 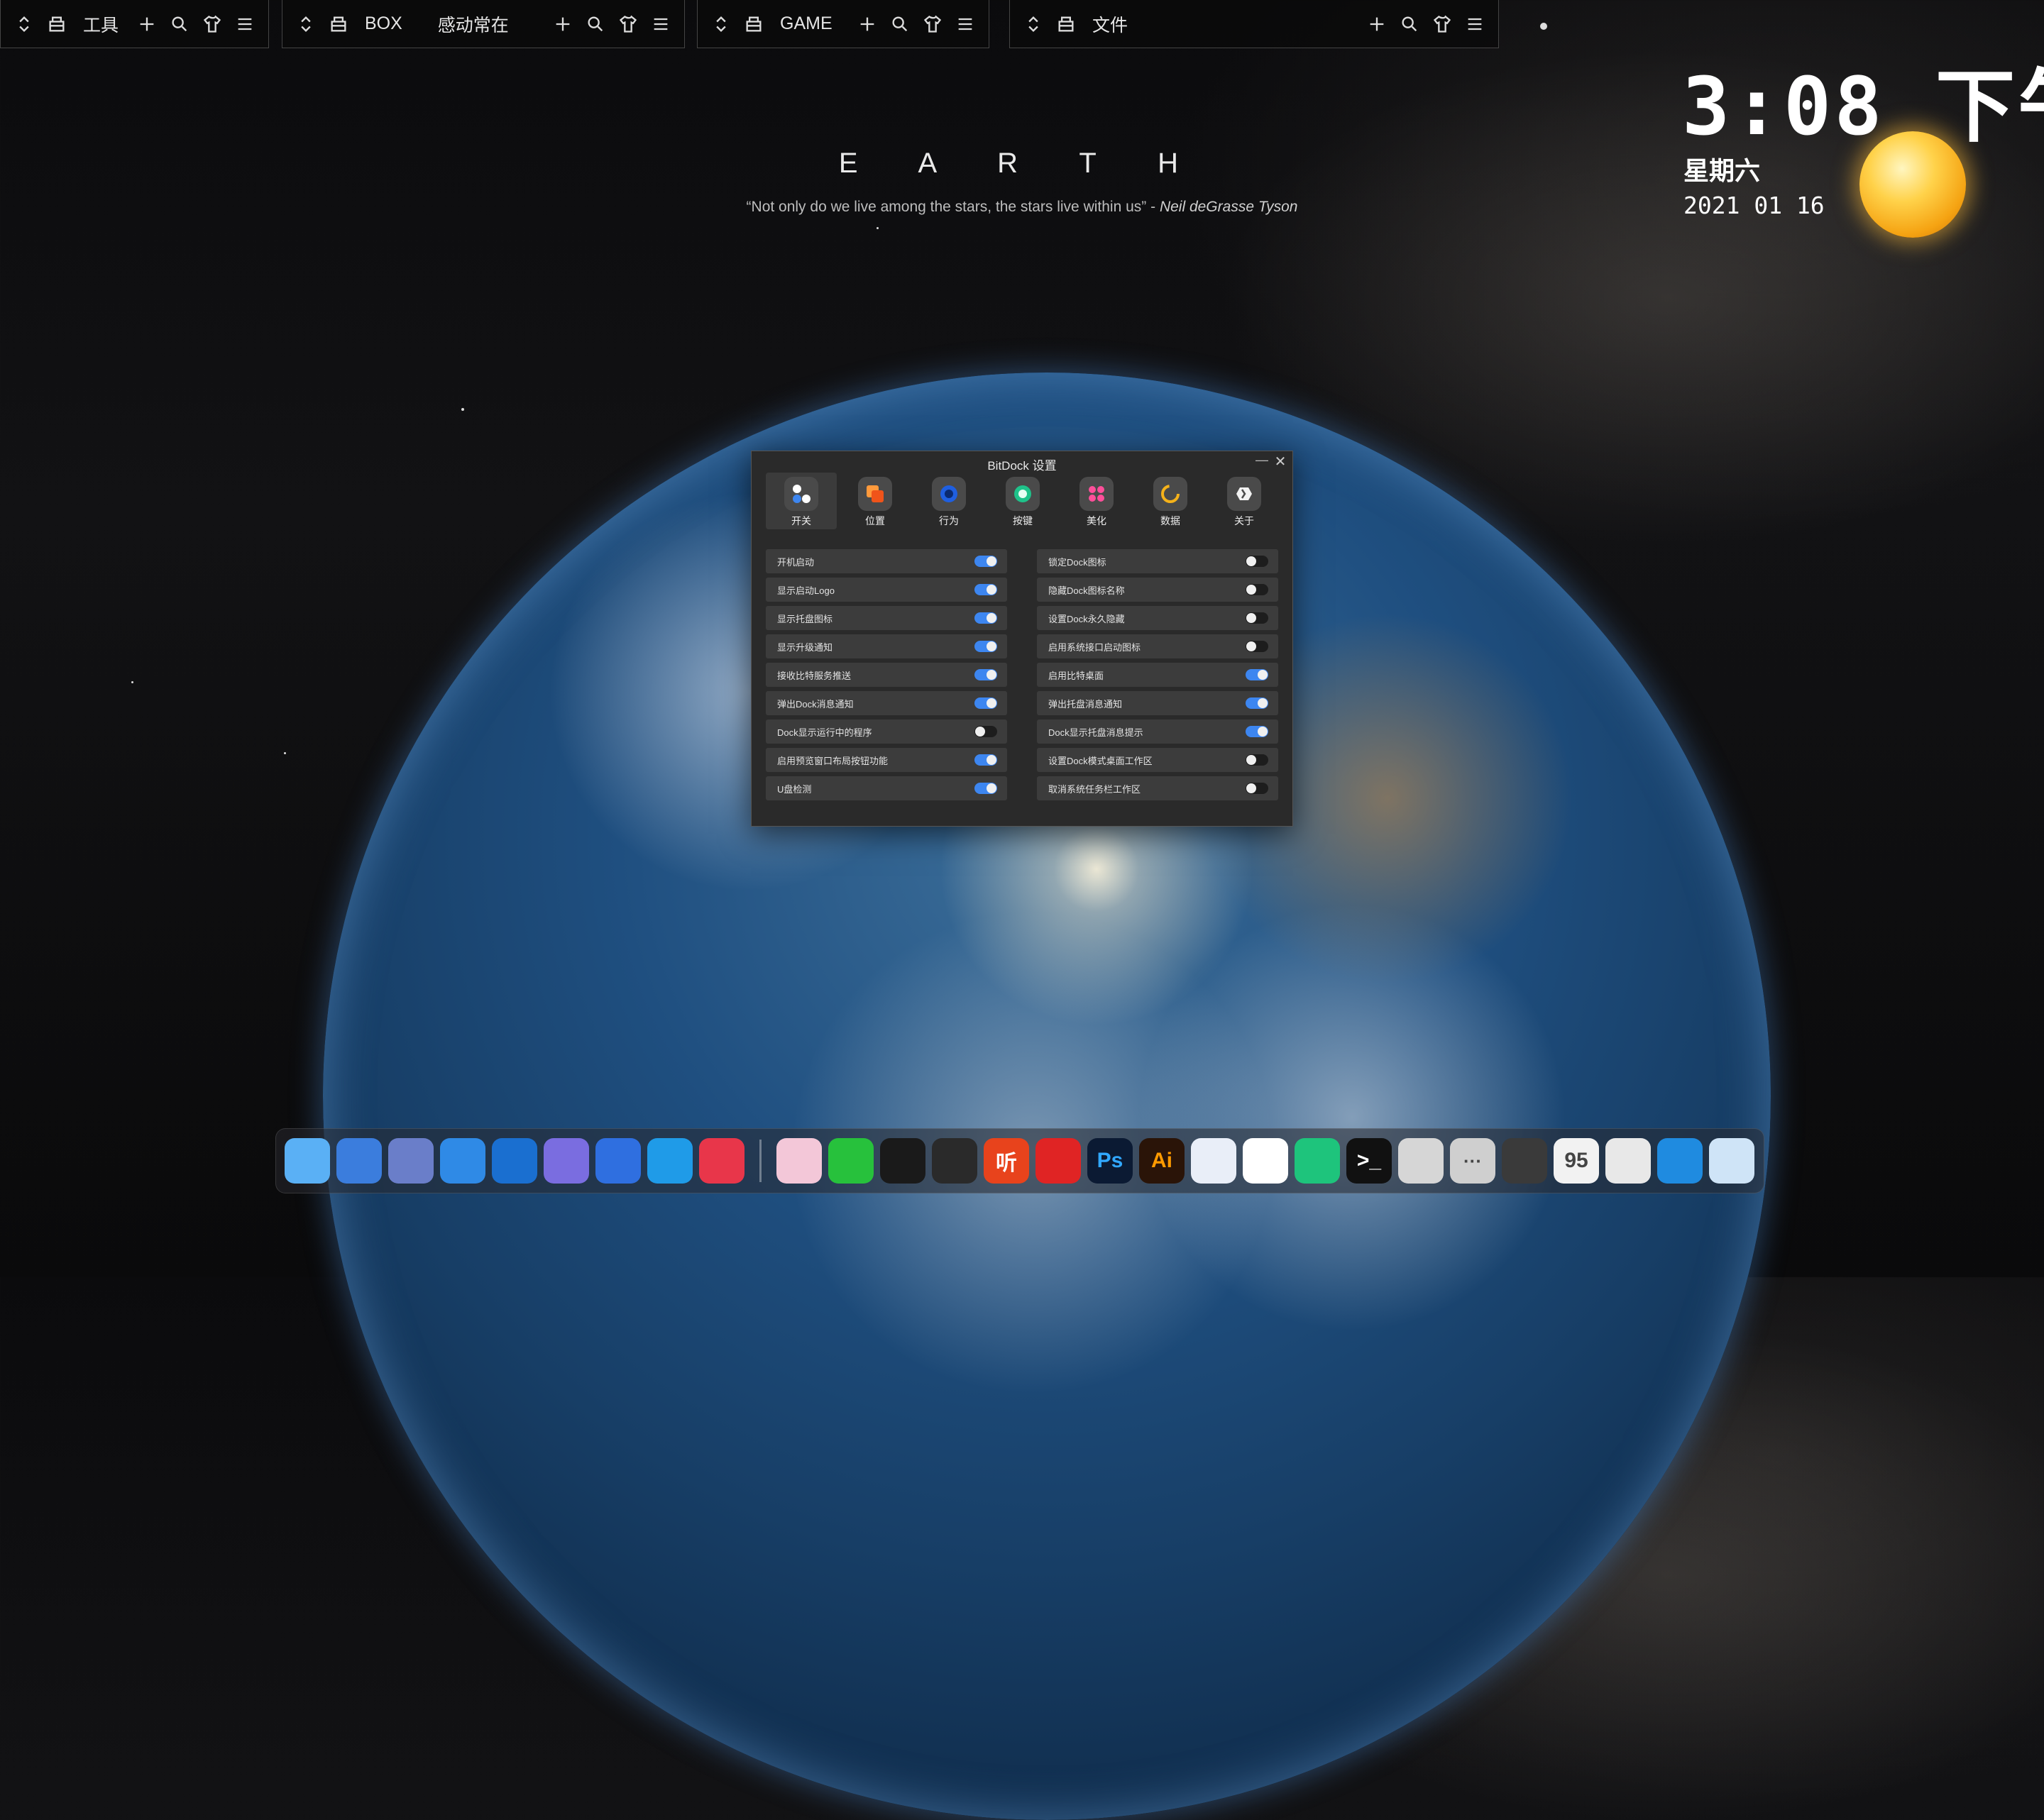 What do you see at coordinates (875, 501) in the screenshot?
I see `tab-position: 位置` at bounding box center [875, 501].